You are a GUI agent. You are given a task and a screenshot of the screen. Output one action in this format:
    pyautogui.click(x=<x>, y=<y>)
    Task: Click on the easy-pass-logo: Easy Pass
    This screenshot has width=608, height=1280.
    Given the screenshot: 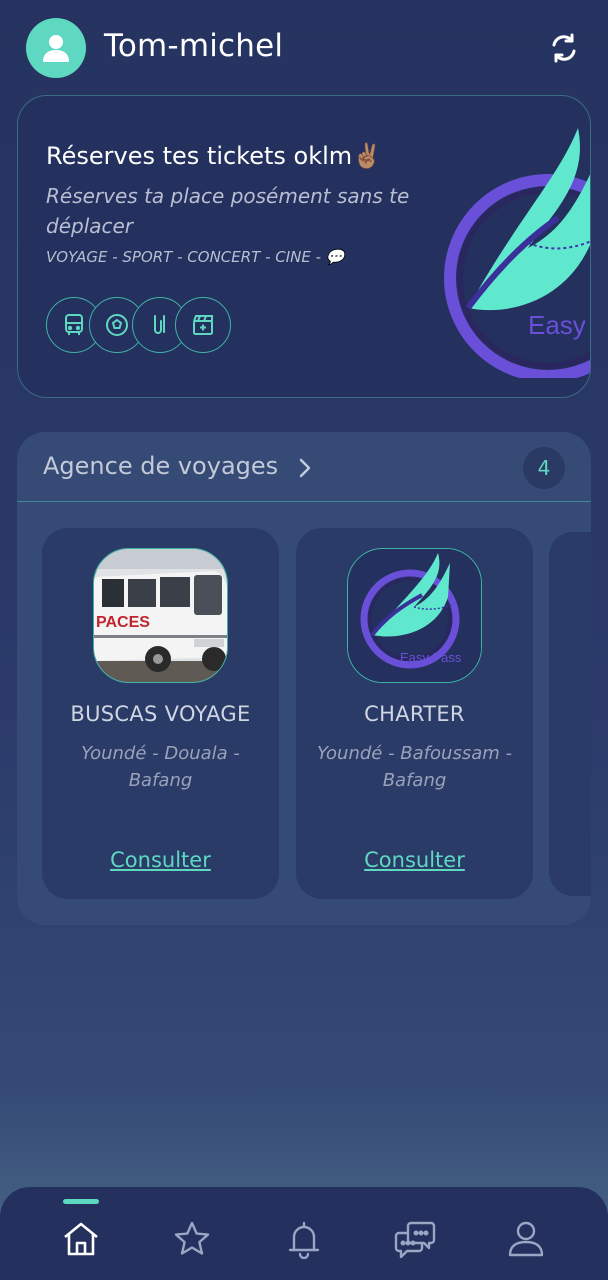 What is the action you would take?
    pyautogui.click(x=517, y=253)
    